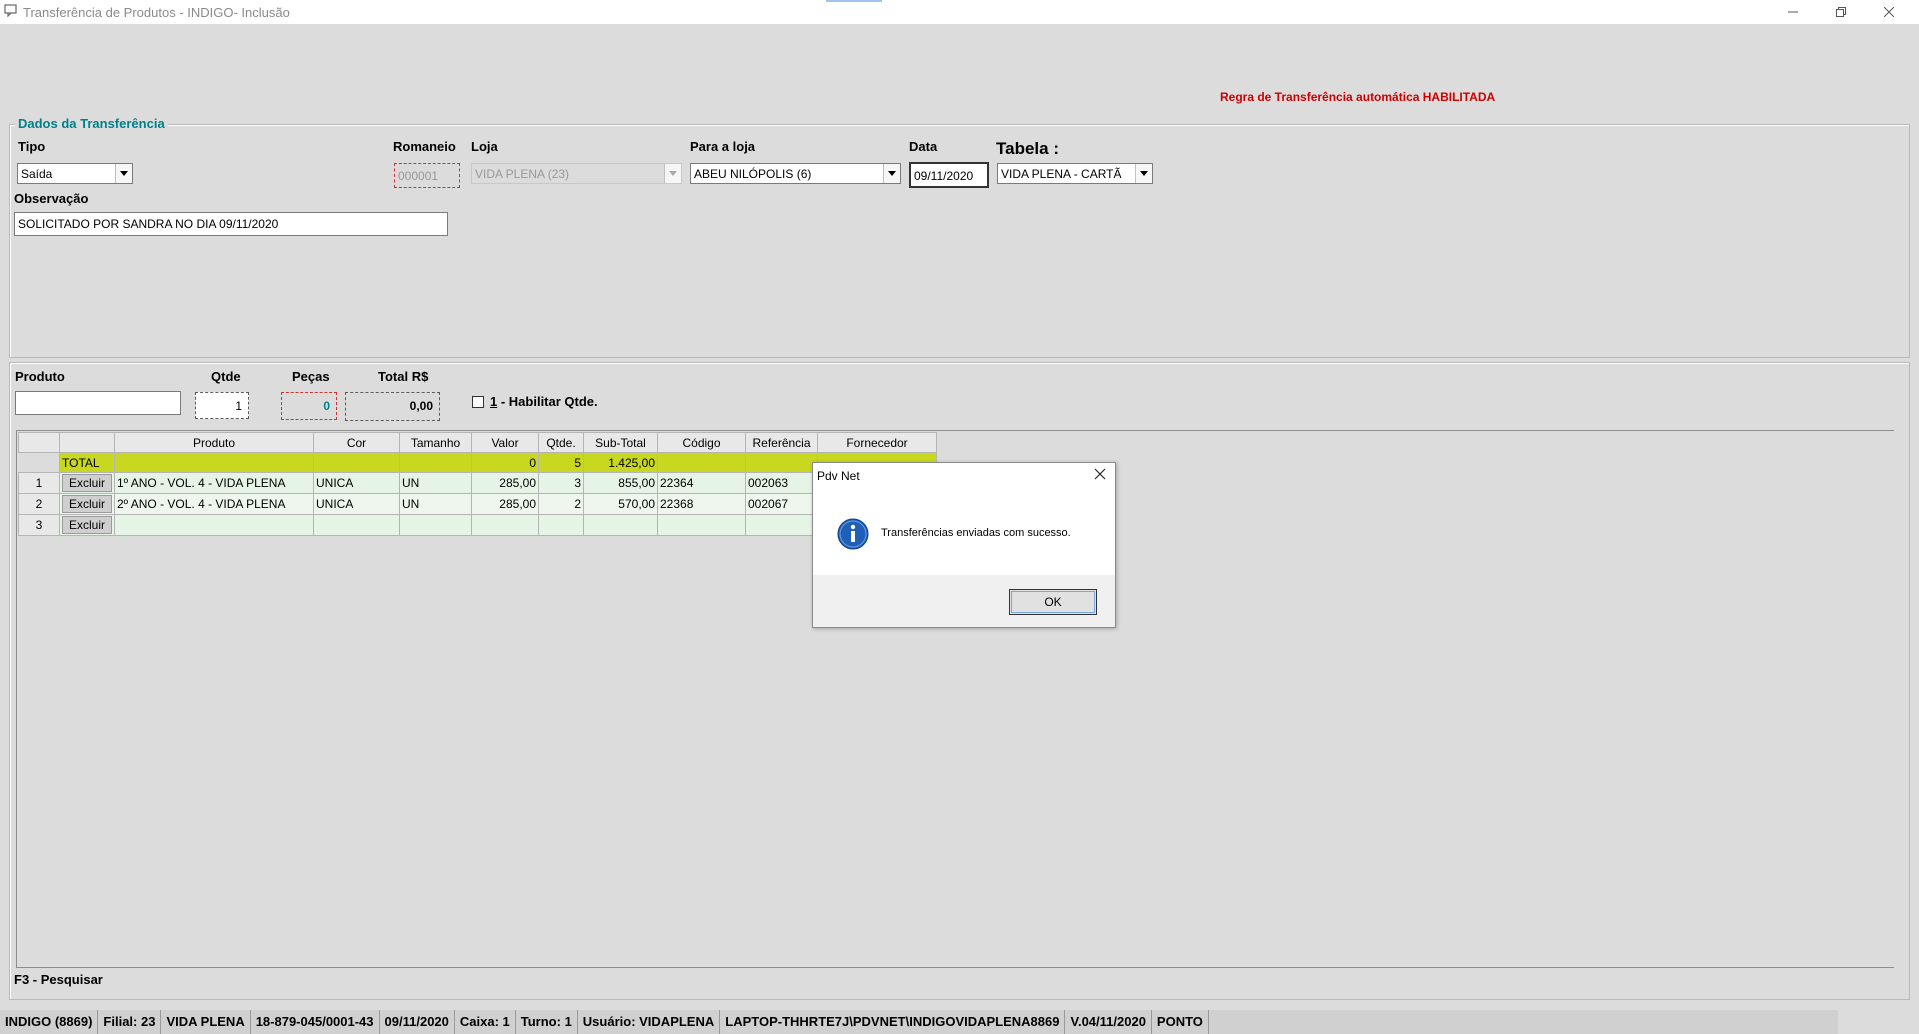 The width and height of the screenshot is (1919, 1034). Describe the element at coordinates (49, 1022) in the screenshot. I see `status-empresa: INDIGO (8869)` at that location.